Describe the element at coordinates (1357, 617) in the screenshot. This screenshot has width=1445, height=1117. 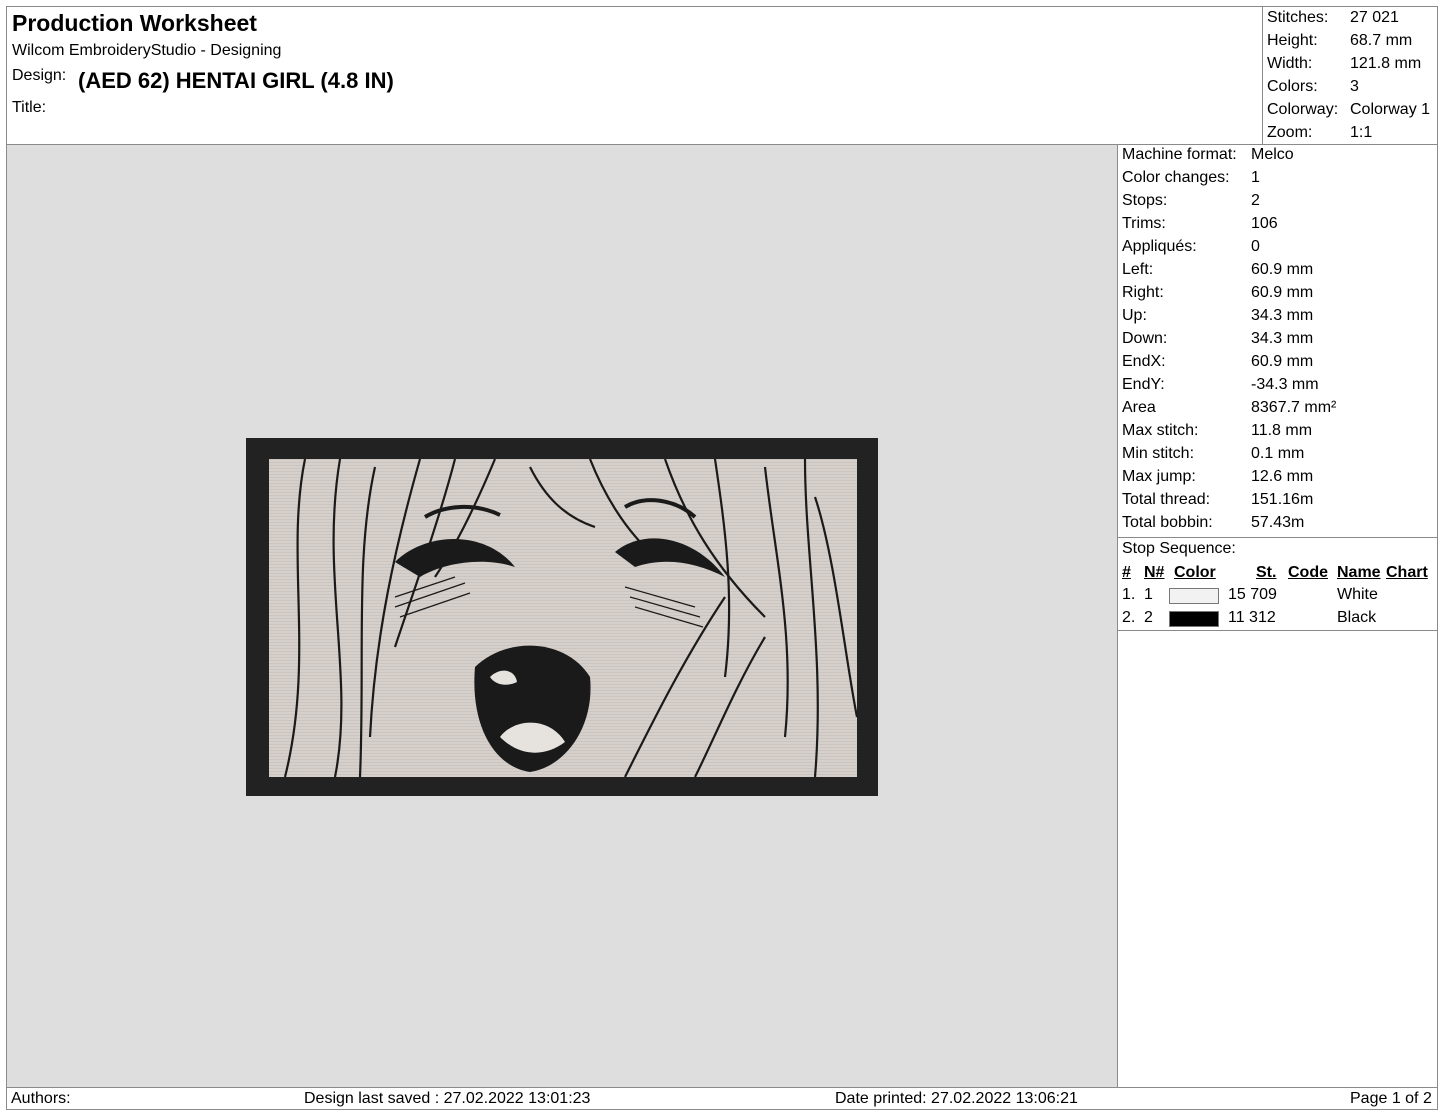
I see `row-2-name: Black` at that location.